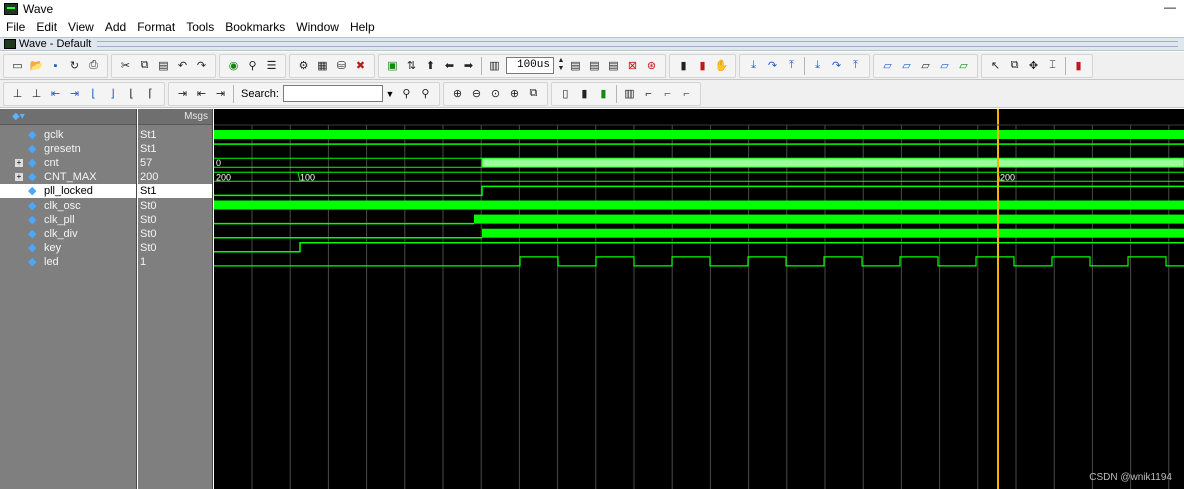  Describe the element at coordinates (411, 65) in the screenshot. I see `step-menu-icon: ⇅` at that location.